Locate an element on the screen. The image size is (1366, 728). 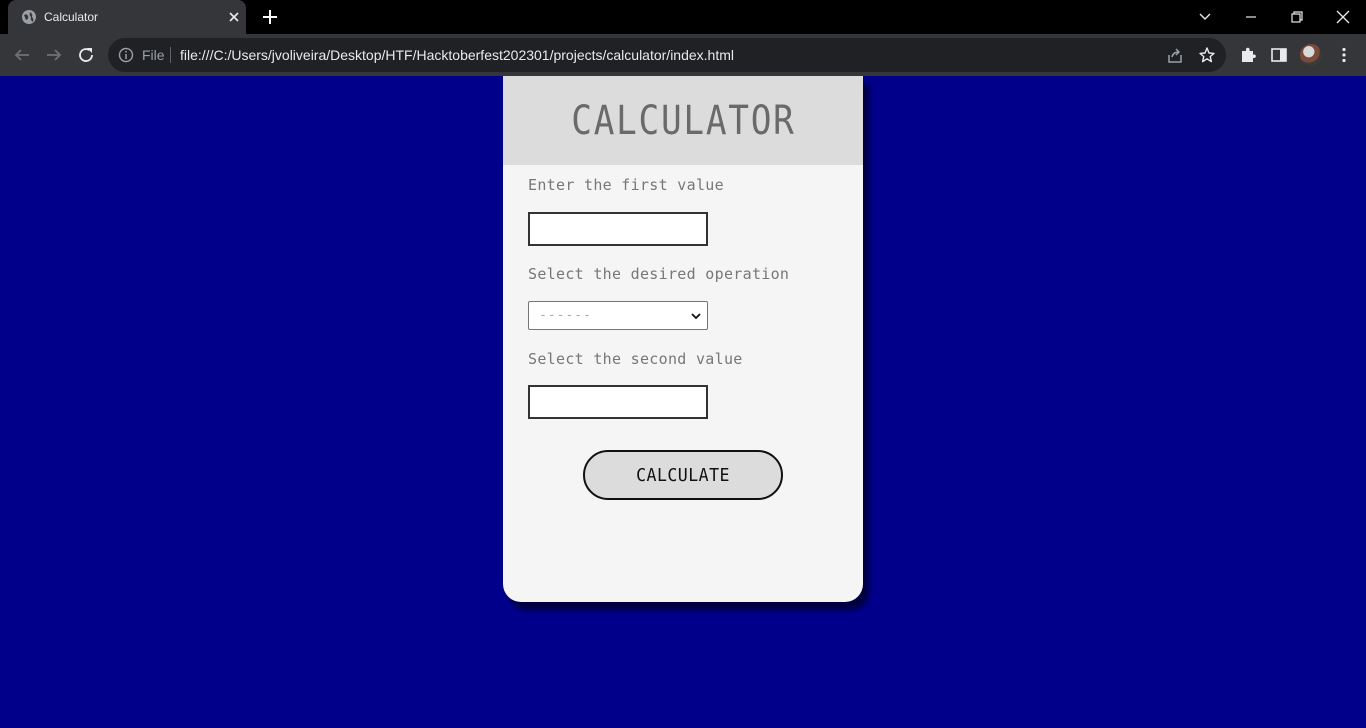
restore-button is located at coordinates (1297, 17).